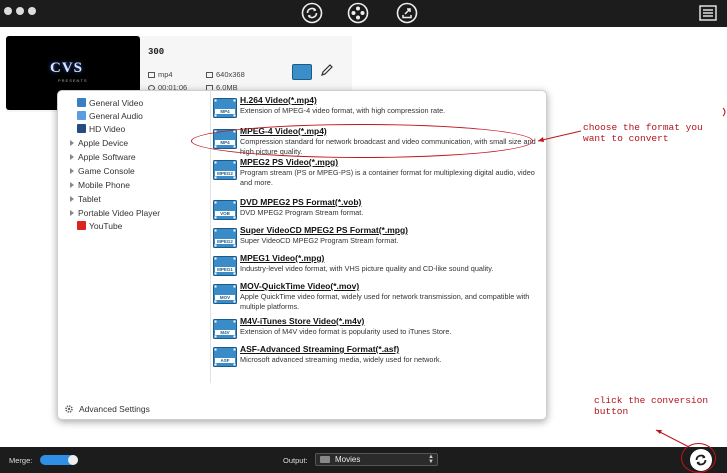 The height and width of the screenshot is (473, 727). I want to click on format-title: DVD MPEG2 PS Format(*.vob), so click(301, 202).